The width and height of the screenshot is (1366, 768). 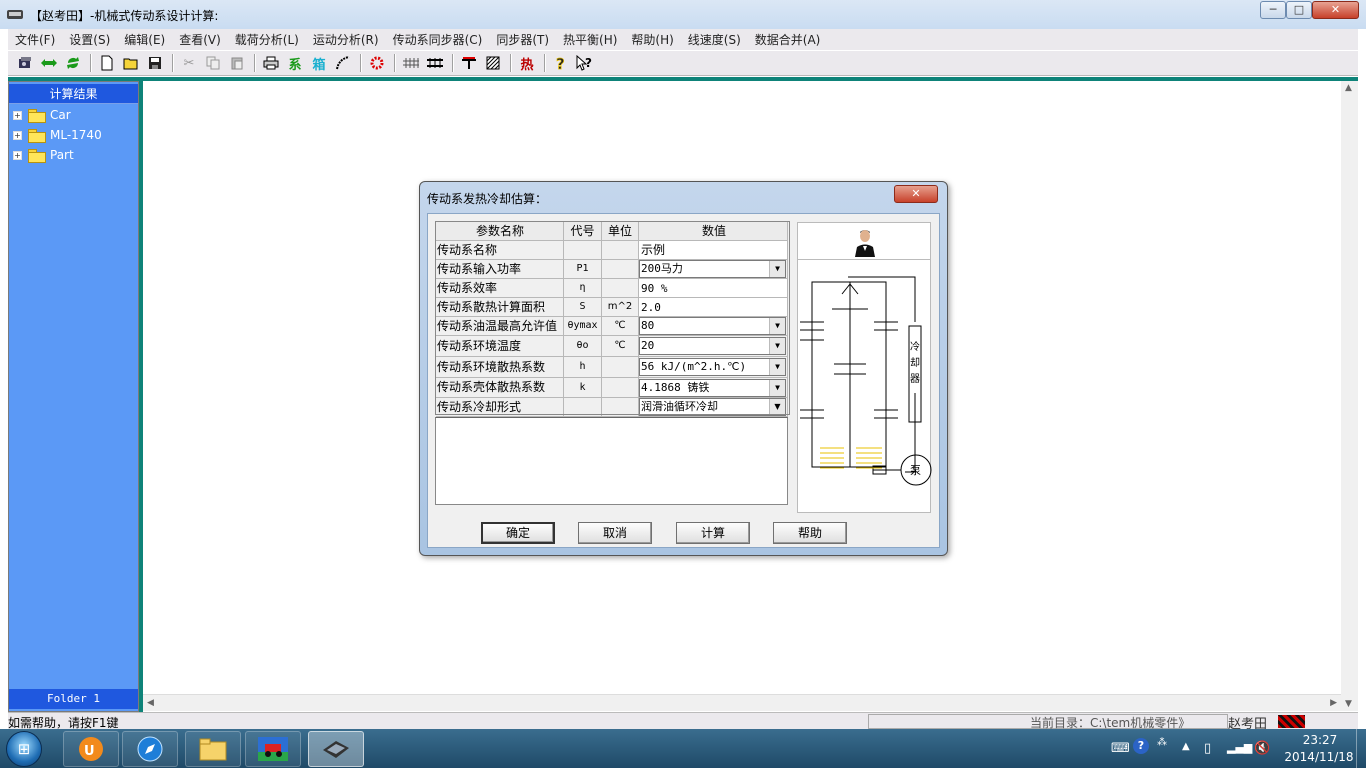 What do you see at coordinates (319, 63) in the screenshot?
I see `box-icon: 箱` at bounding box center [319, 63].